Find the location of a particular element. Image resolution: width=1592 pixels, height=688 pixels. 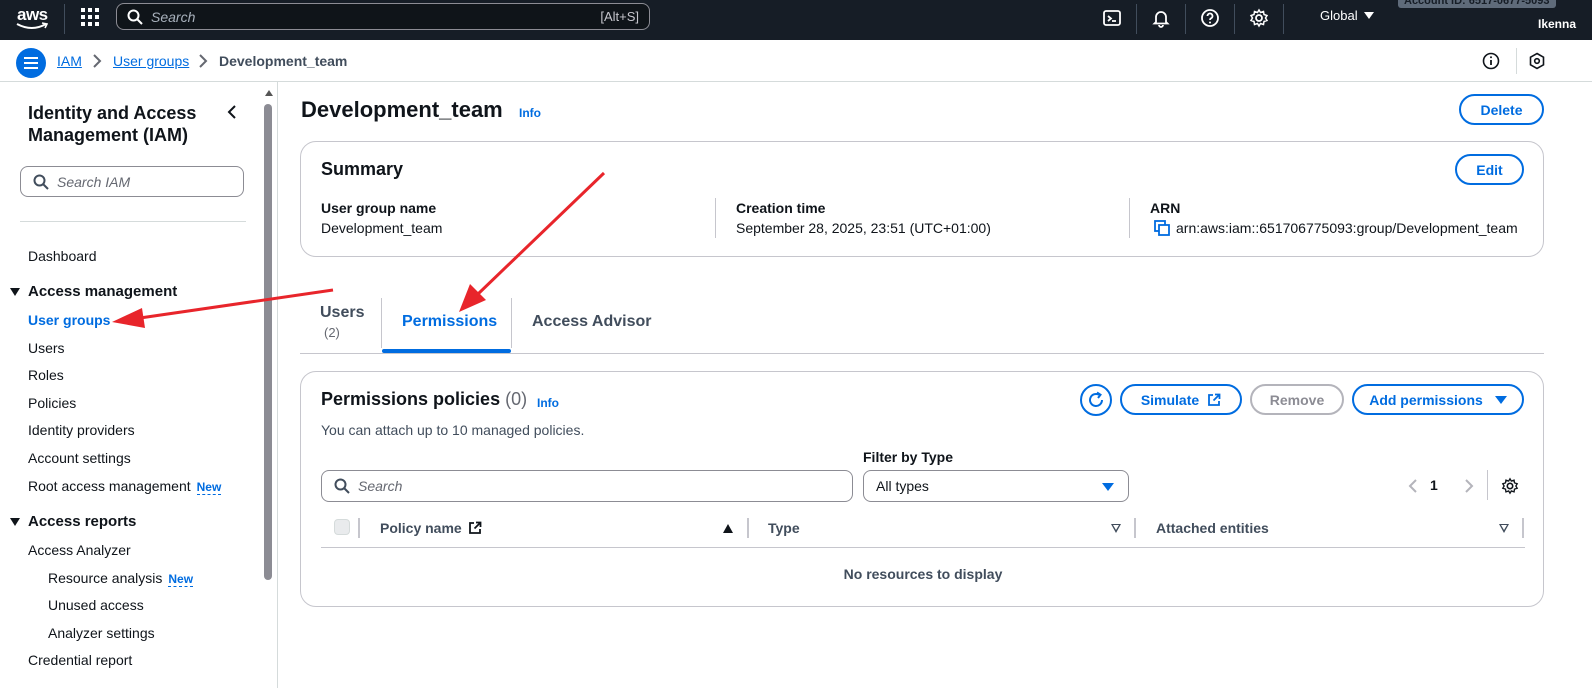

policy-search-input: Search is located at coordinates (587, 486).